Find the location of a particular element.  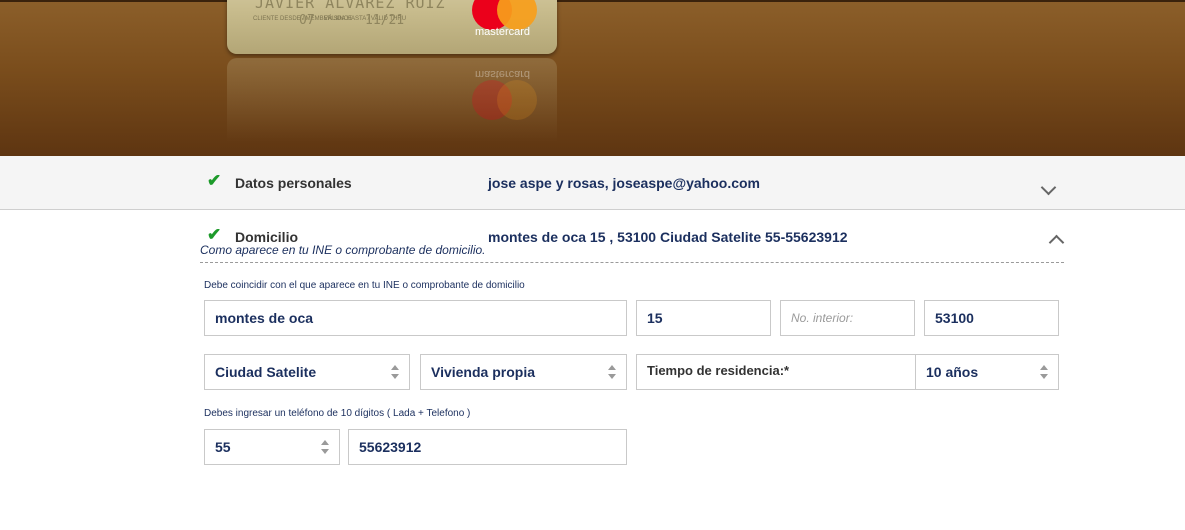

card-member-since: 07 is located at coordinates (307, 20).